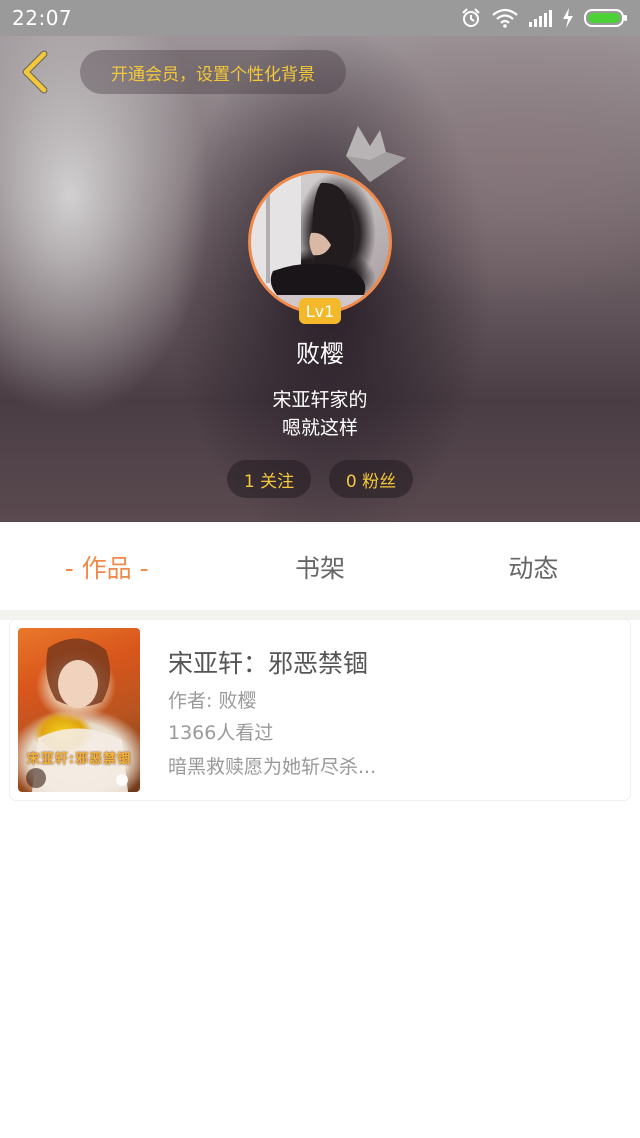 This screenshot has width=640, height=1138. What do you see at coordinates (106, 567) in the screenshot?
I see `tab-works: - 作品 -` at bounding box center [106, 567].